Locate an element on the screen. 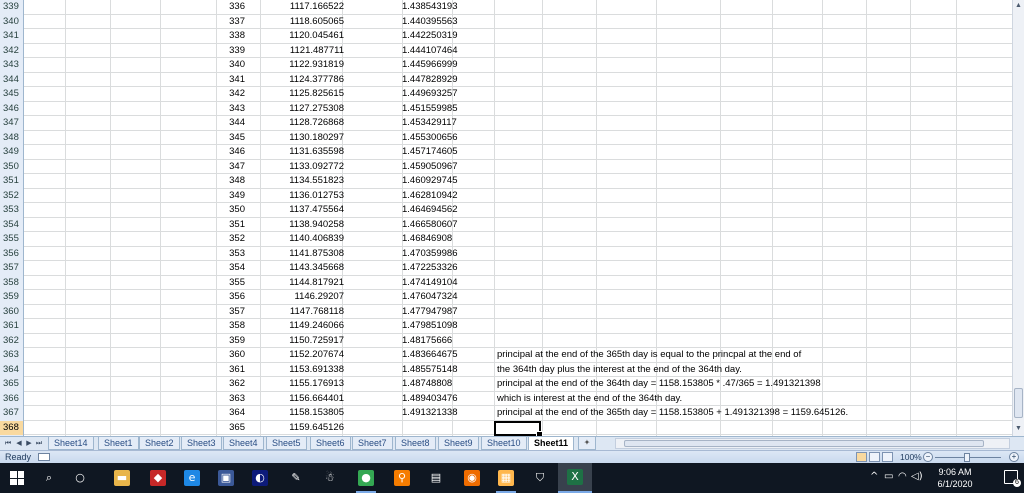 Image resolution: width=1024 pixels, height=493 pixels. interest-cell: 1.46846908 is located at coordinates (427, 239).